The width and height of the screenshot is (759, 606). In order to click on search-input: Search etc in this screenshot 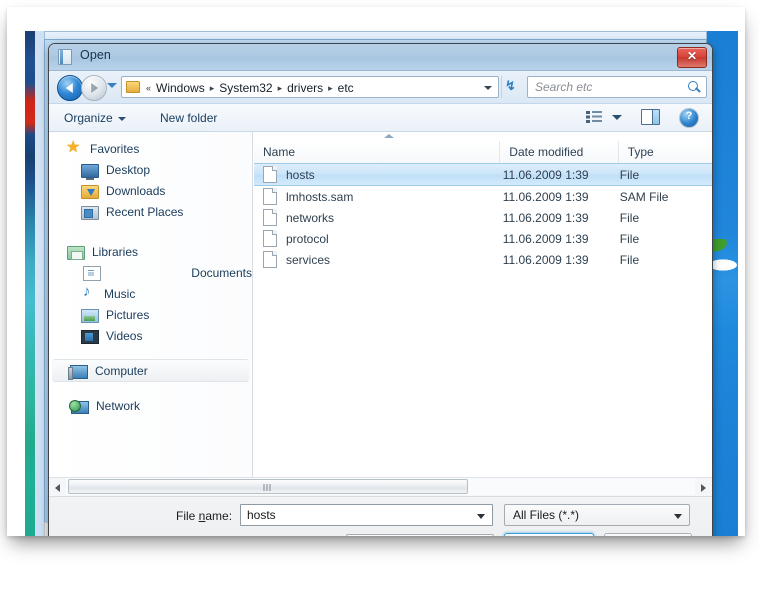, I will do `click(617, 87)`.